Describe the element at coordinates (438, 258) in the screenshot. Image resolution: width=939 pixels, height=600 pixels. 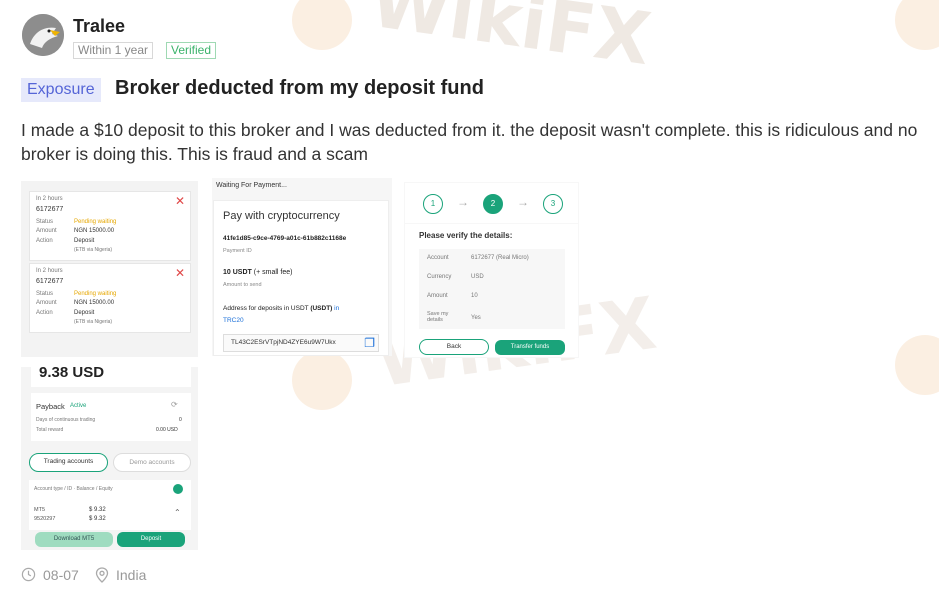
I see `row-label: Account` at that location.